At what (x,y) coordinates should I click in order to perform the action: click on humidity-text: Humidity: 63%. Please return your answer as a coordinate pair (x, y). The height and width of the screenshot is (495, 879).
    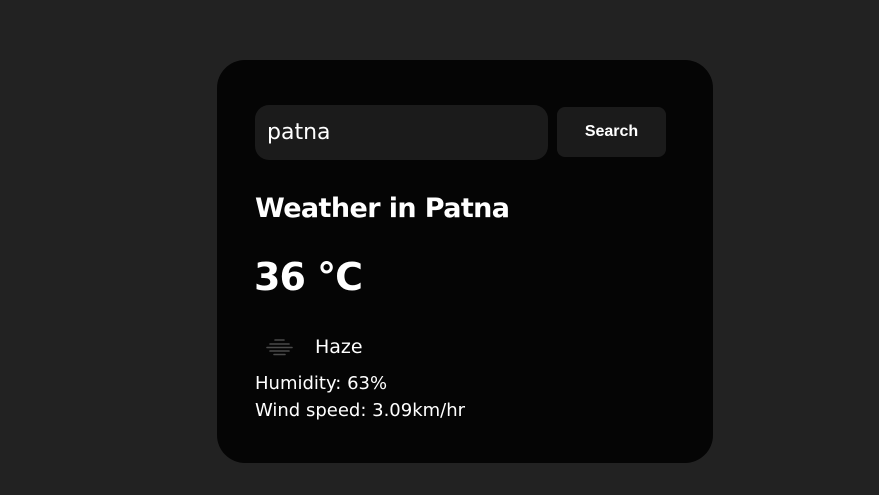
    Looking at the image, I should click on (321, 383).